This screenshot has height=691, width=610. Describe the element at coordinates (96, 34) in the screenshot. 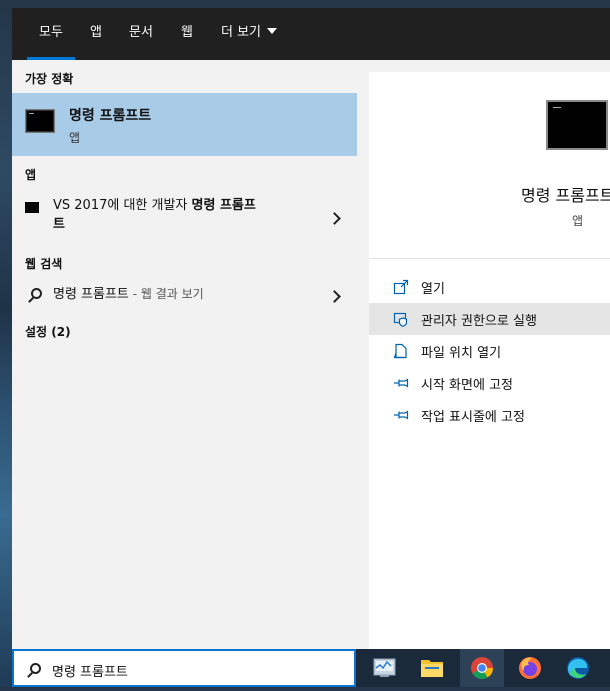

I see `tab-apps: 앱` at that location.